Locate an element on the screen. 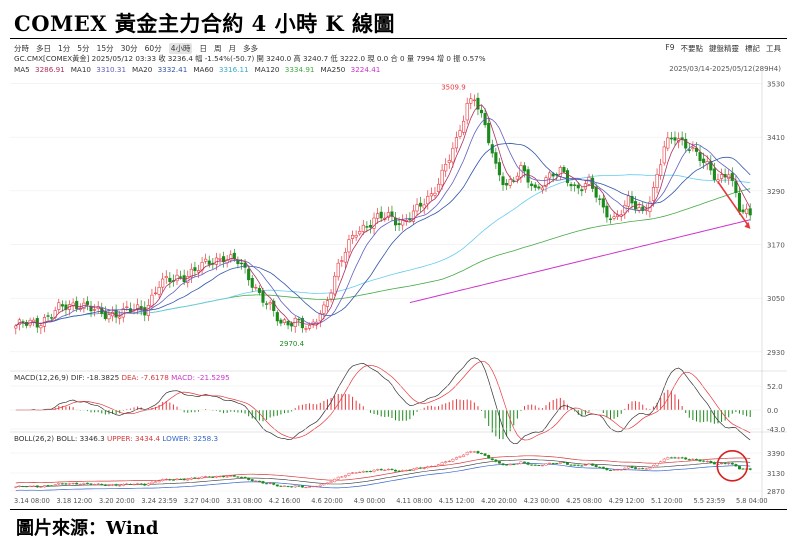  x-tick-label: 3.20 20:00 is located at coordinates (117, 501).